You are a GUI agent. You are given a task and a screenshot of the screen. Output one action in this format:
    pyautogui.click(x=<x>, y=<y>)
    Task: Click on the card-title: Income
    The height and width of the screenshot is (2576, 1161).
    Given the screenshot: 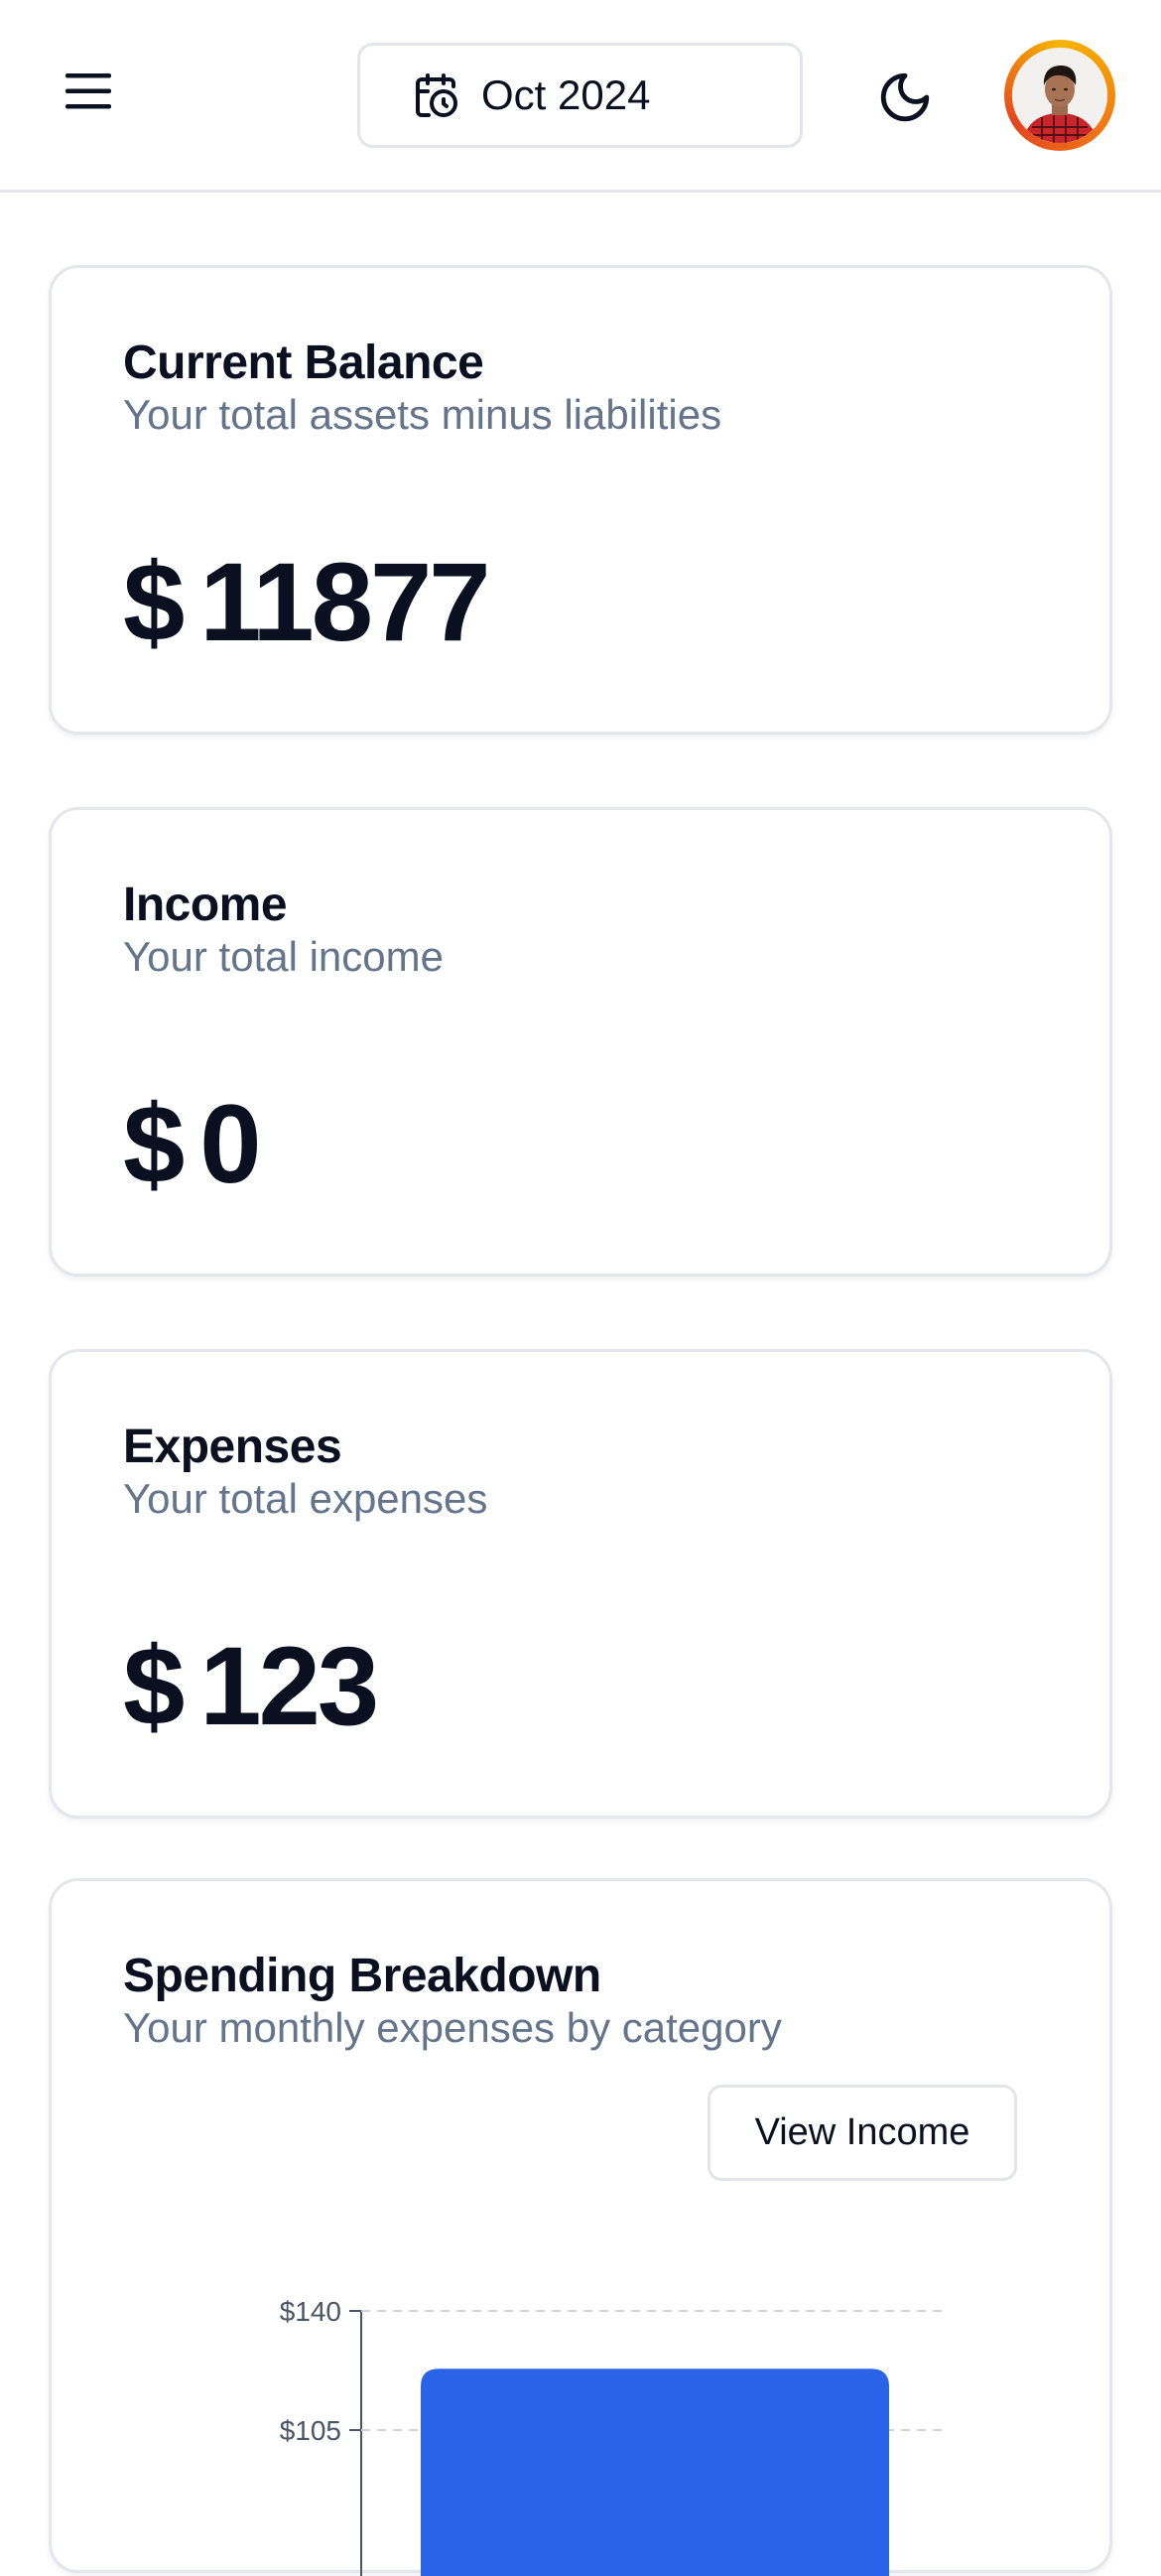 What is the action you would take?
    pyautogui.click(x=205, y=905)
    